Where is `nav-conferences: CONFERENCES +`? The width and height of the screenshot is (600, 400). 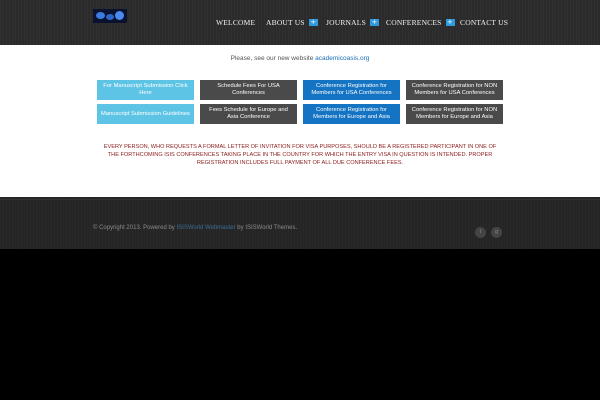 nav-conferences: CONFERENCES + is located at coordinates (420, 22).